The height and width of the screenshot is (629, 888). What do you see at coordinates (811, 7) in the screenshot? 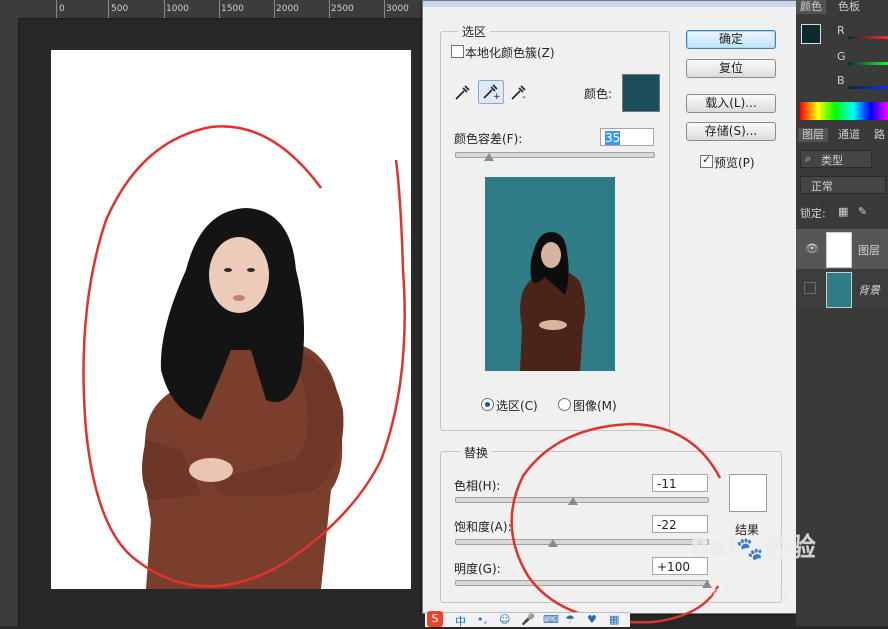
I see `tab-color: 颜色` at bounding box center [811, 7].